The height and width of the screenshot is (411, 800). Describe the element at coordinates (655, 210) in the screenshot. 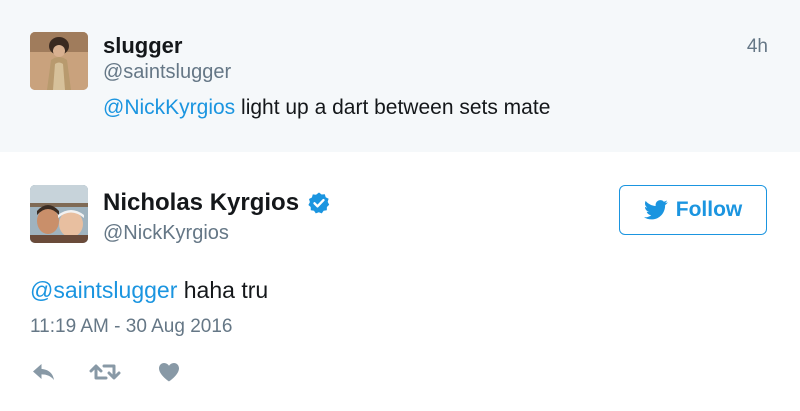

I see `twitter-bird-icon` at that location.